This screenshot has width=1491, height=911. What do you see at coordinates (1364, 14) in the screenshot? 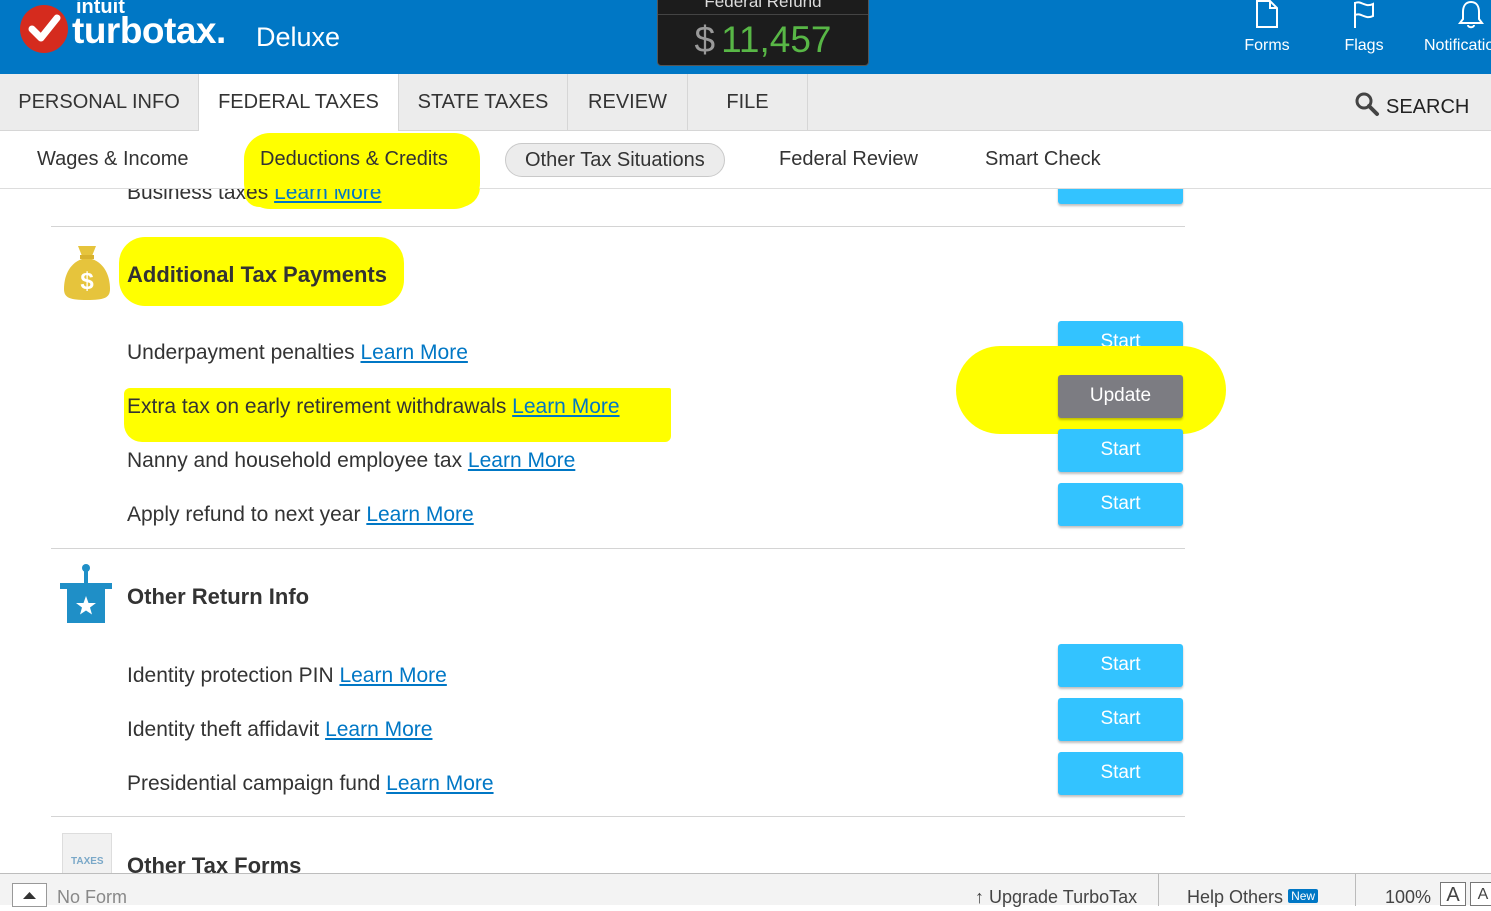
I see `flag-icon` at bounding box center [1364, 14].